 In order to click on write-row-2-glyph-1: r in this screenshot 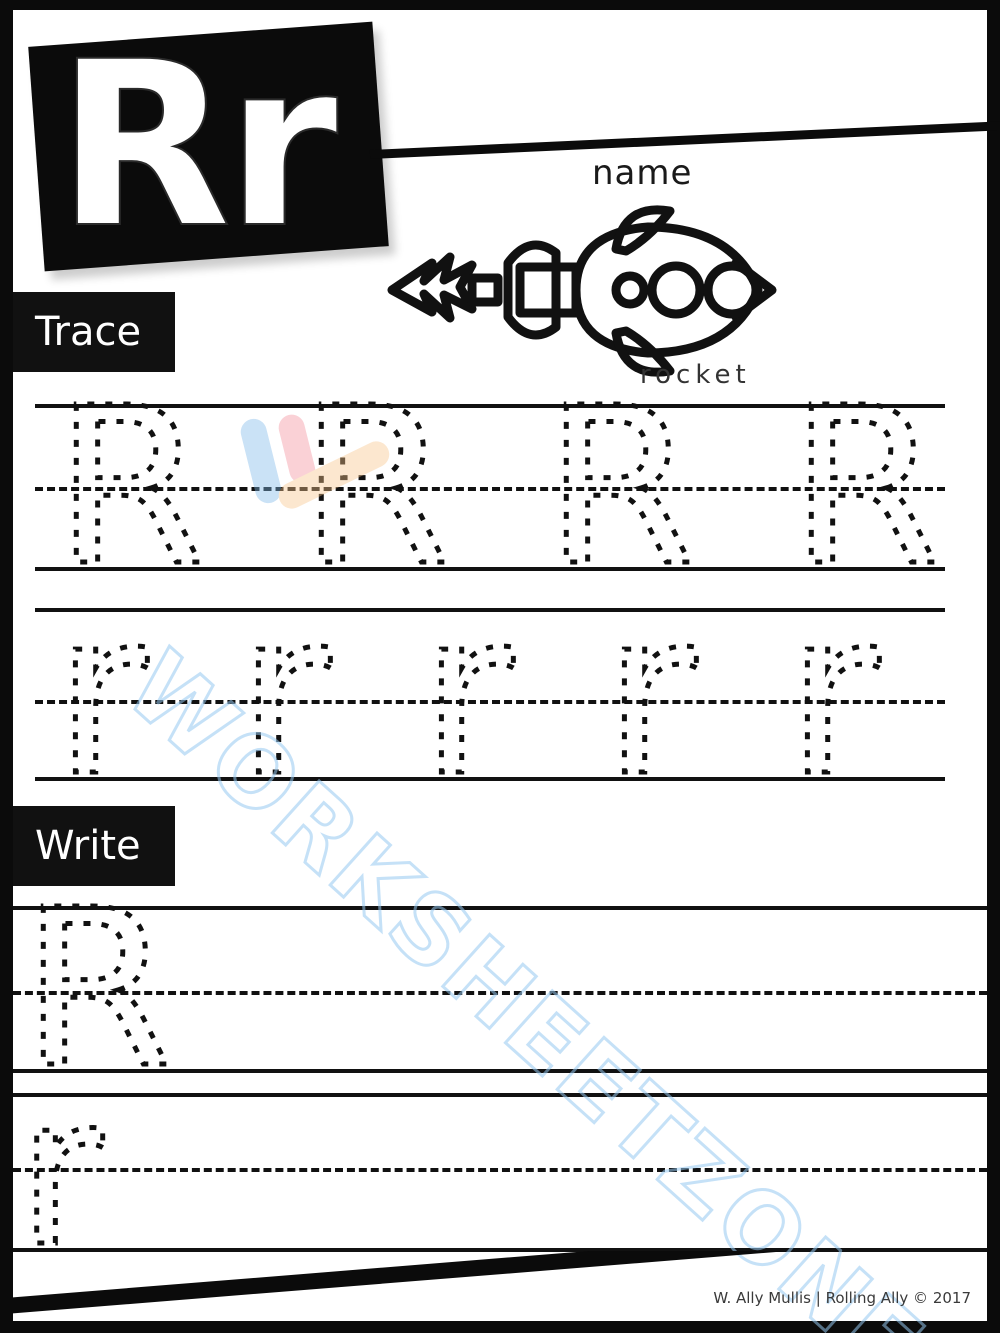, I will do `click(80, 1170)`.